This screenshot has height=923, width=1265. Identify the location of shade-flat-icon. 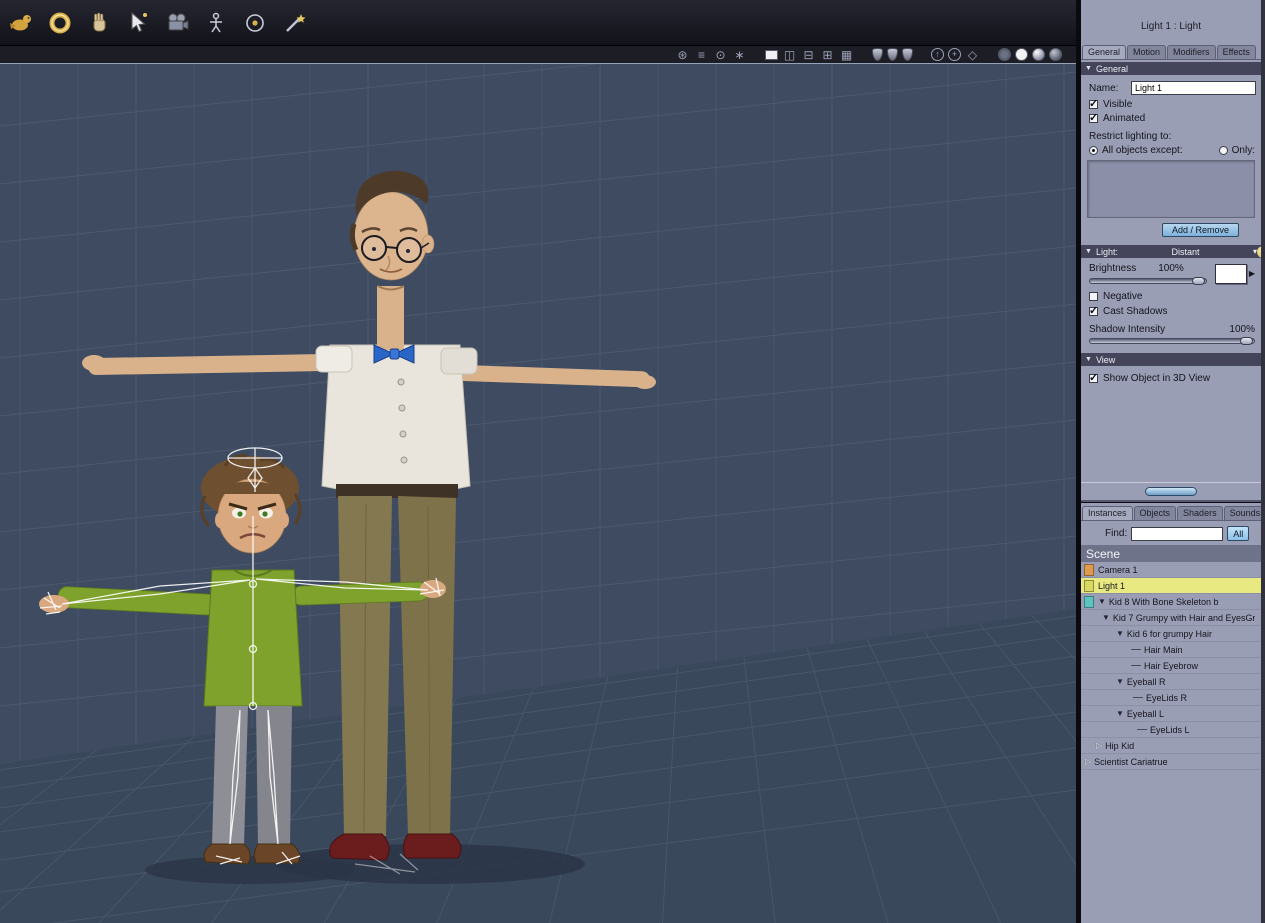
(892, 54).